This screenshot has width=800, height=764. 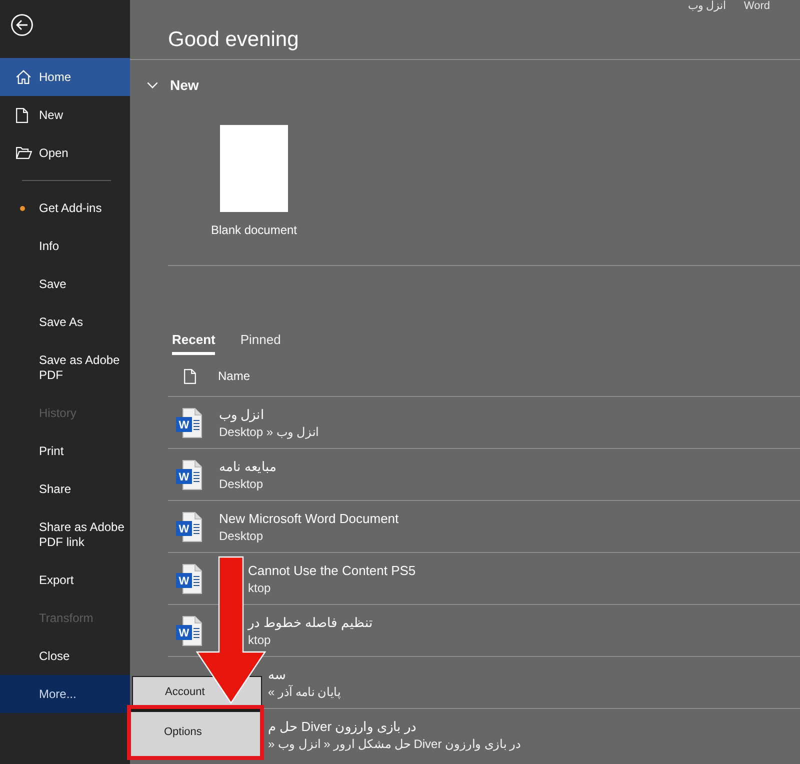 What do you see at coordinates (65, 451) in the screenshot?
I see `sidebar-item: Print` at bounding box center [65, 451].